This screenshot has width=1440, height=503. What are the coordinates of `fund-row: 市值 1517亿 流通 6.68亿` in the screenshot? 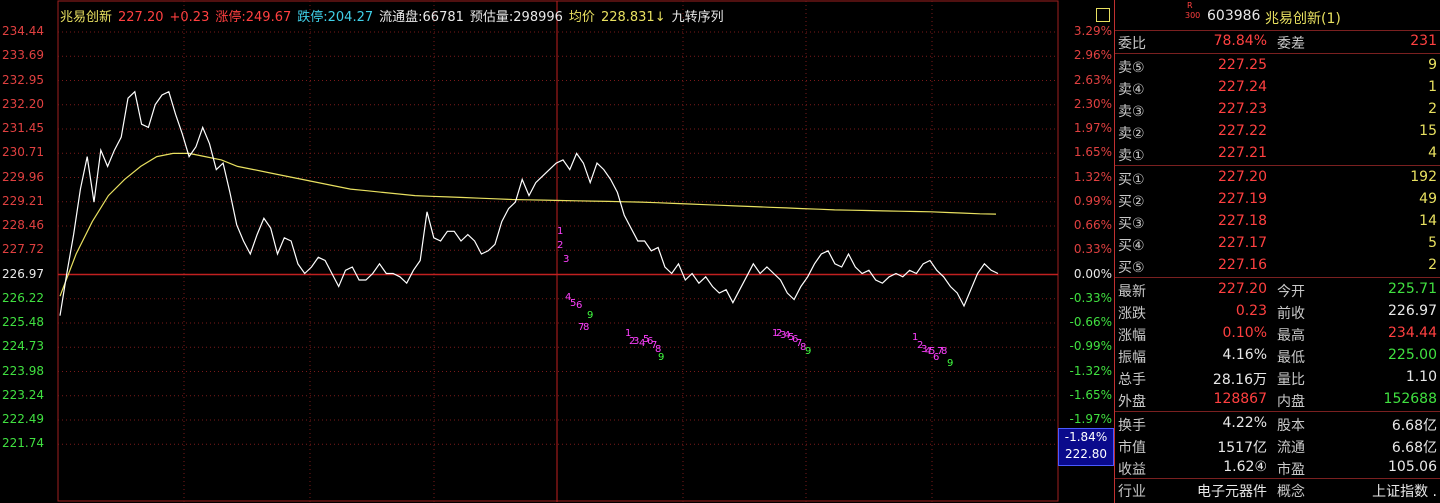 It's located at (1277, 446).